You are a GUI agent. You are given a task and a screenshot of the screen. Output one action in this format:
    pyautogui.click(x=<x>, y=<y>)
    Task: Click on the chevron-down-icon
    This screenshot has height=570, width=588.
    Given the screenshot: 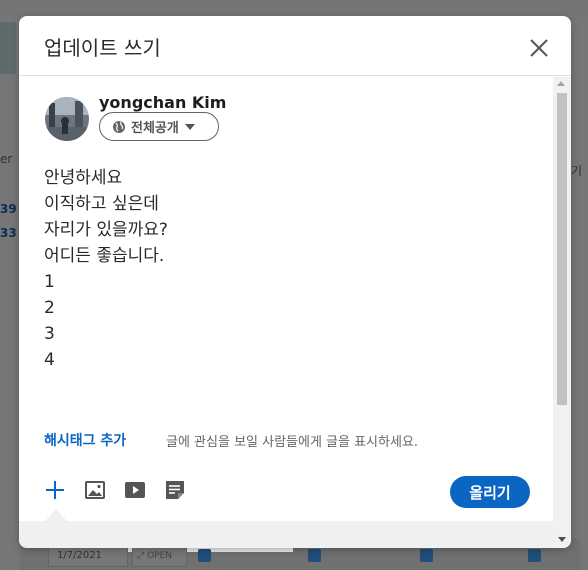 What is the action you would take?
    pyautogui.click(x=189, y=126)
    